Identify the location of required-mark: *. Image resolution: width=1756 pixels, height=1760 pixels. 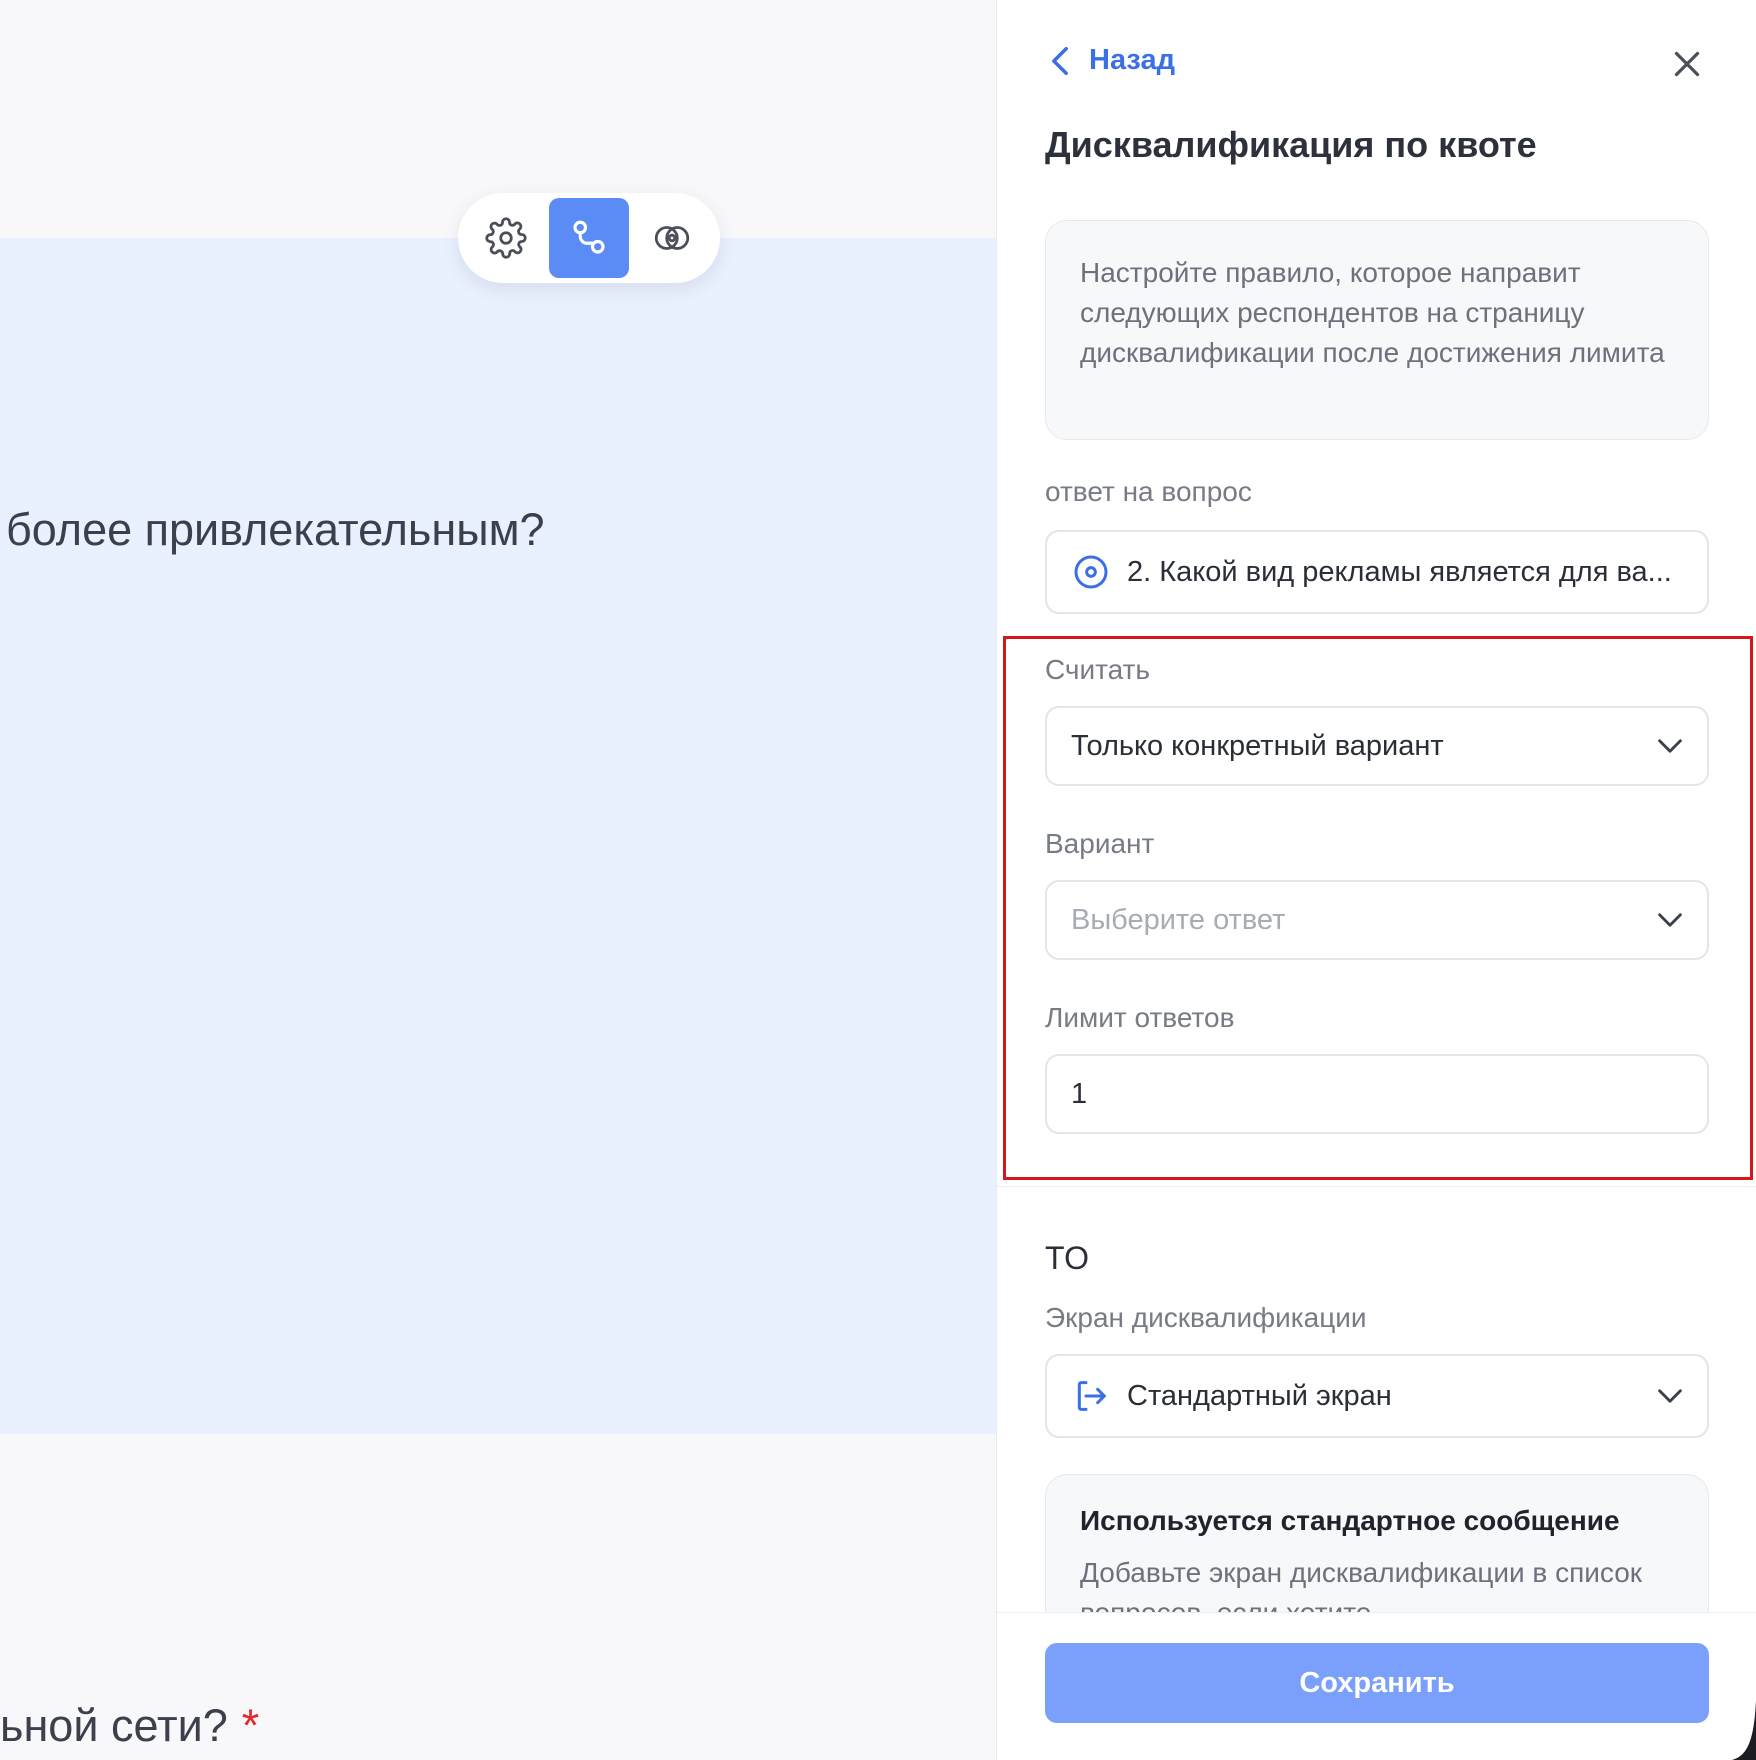
(250, 1725).